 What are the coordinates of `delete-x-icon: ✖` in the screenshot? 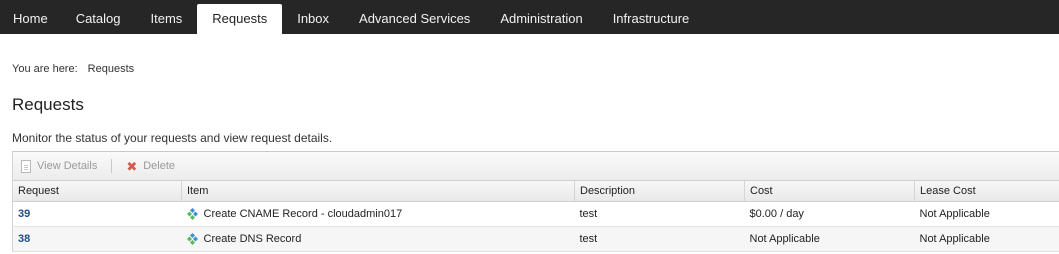 It's located at (132, 166).